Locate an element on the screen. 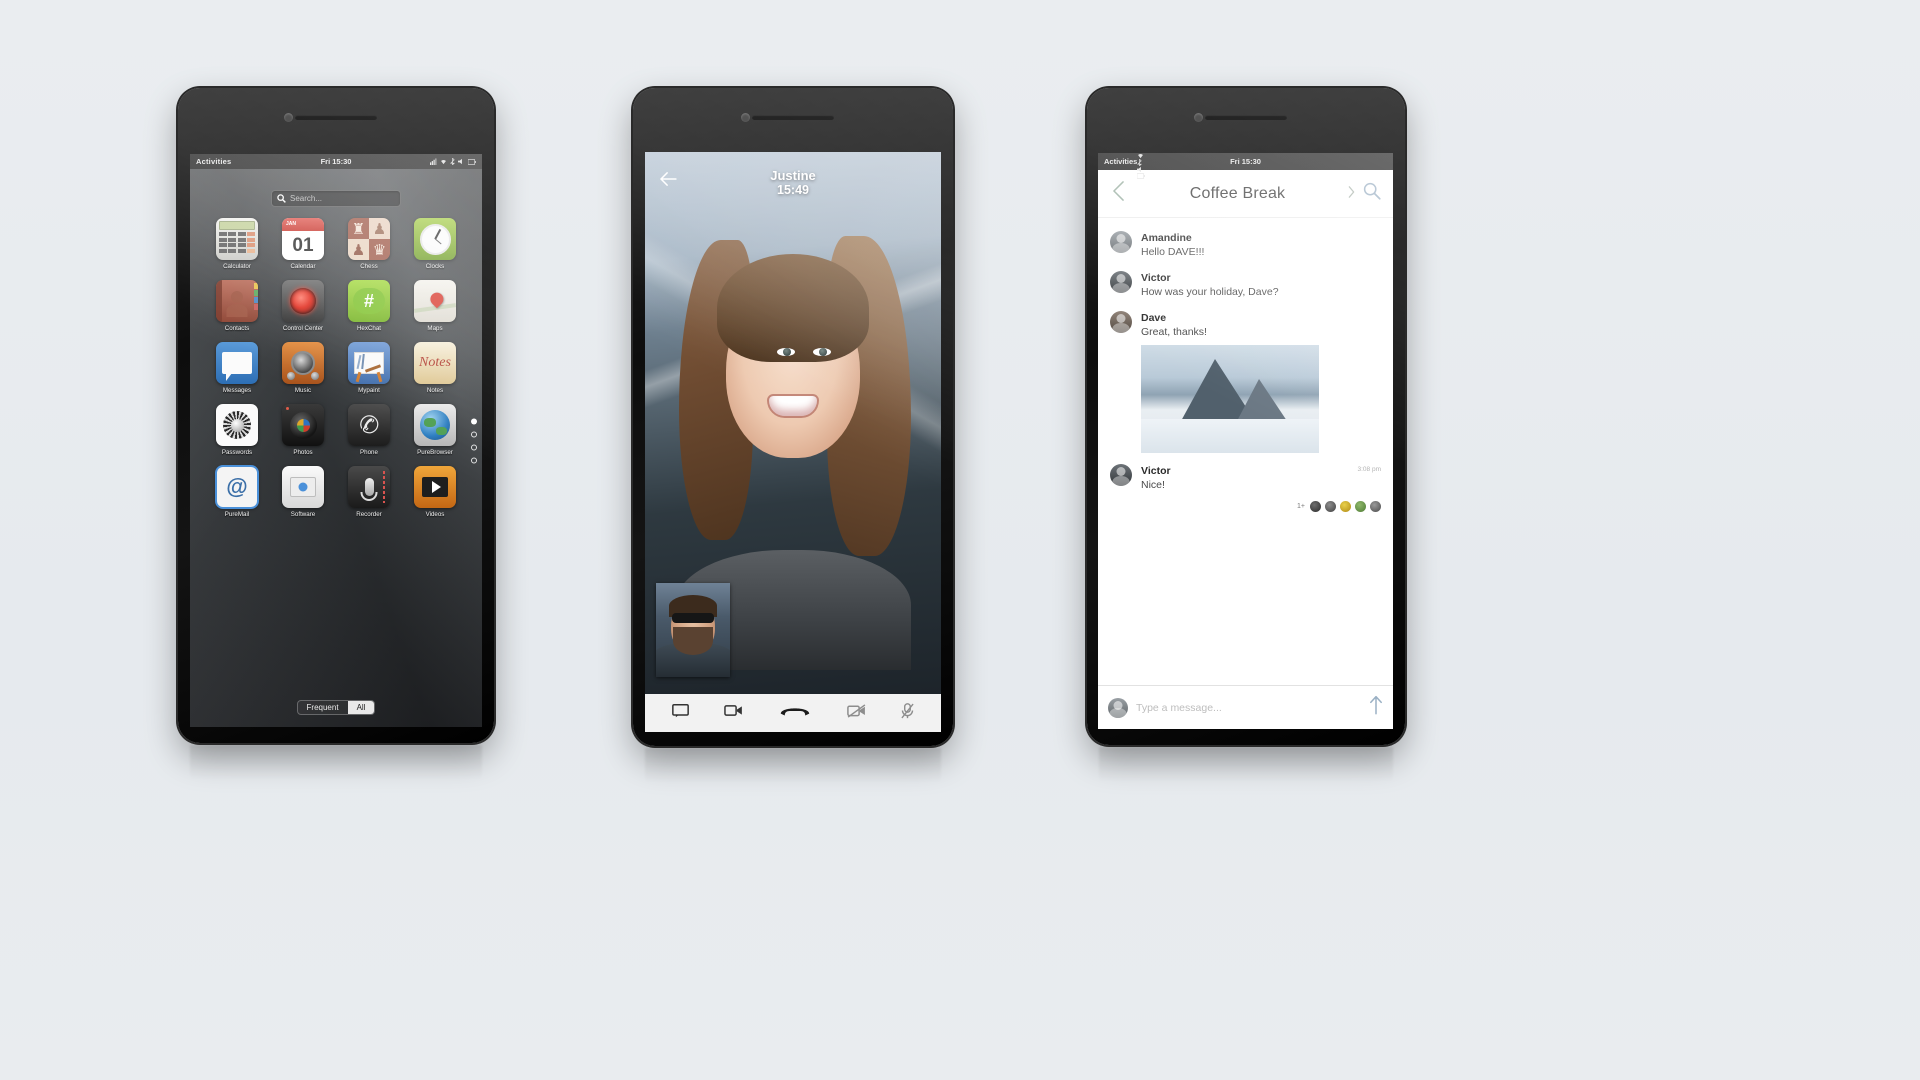  phone2-bezel is located at coordinates (793, 117).